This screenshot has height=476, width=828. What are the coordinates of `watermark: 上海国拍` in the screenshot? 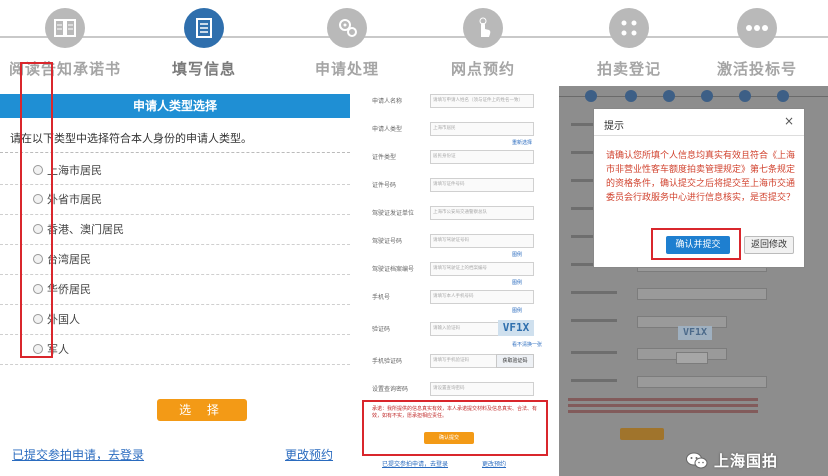 It's located at (732, 460).